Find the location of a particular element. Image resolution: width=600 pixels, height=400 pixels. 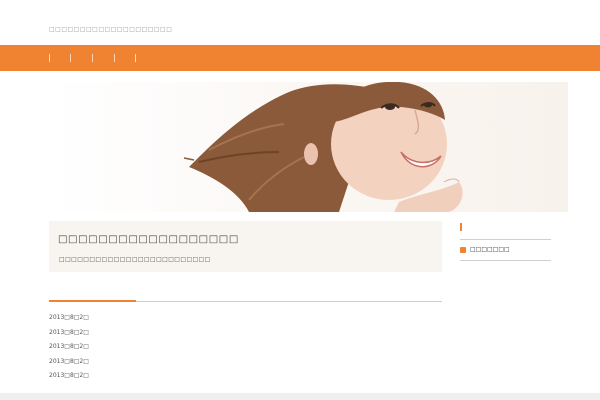

sidebar-divider-bottom is located at coordinates (505, 260).